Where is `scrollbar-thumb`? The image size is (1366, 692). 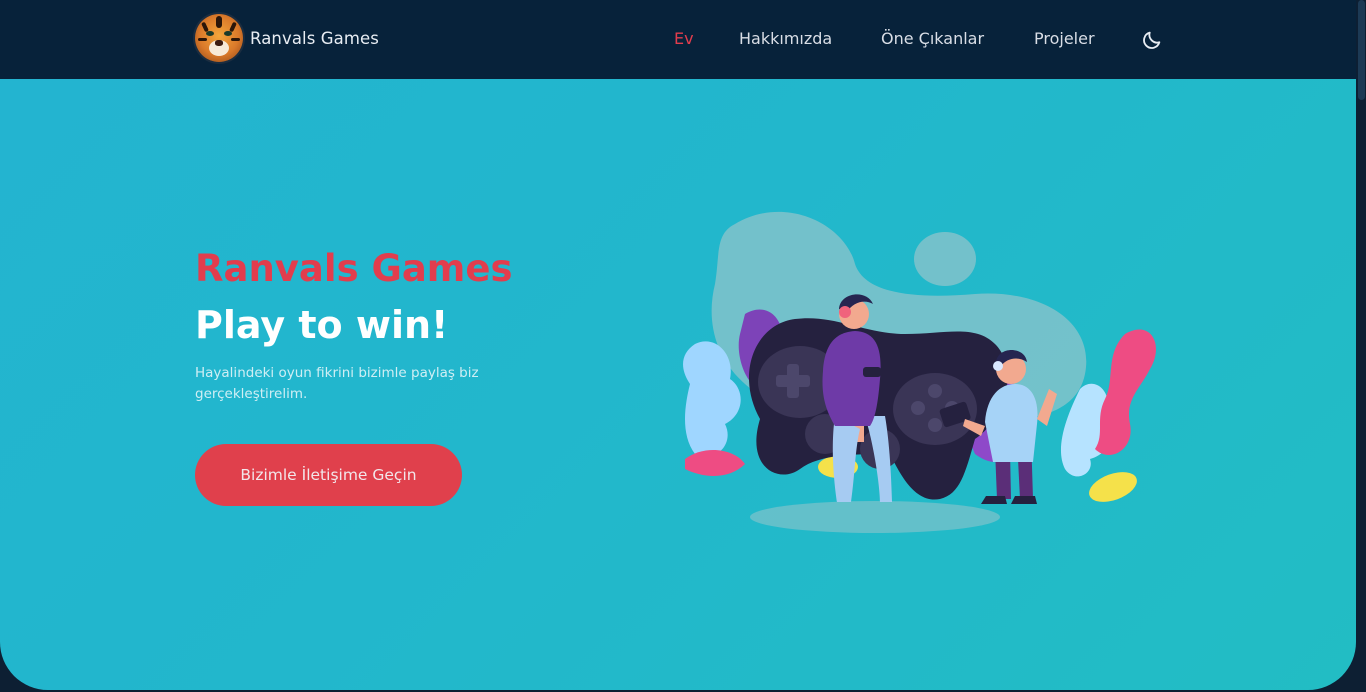
scrollbar-thumb is located at coordinates (1361, 50).